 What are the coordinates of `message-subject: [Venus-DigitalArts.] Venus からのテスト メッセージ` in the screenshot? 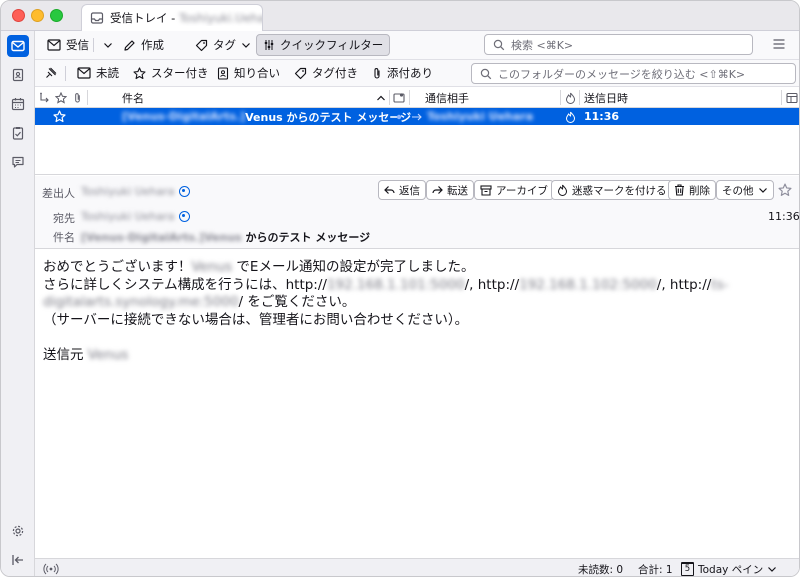 It's located at (267, 117).